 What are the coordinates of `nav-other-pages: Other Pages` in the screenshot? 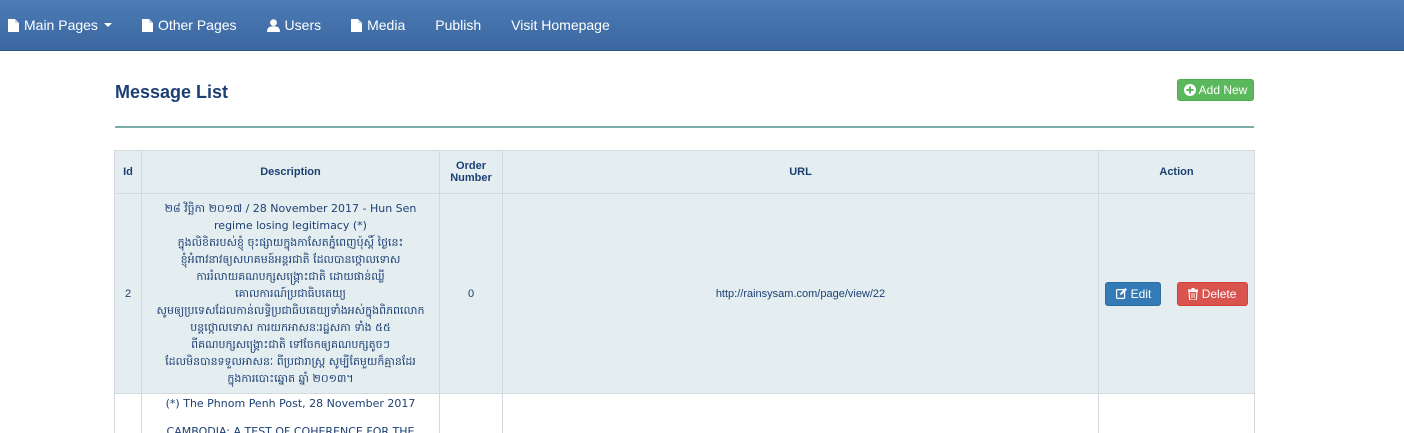 It's located at (189, 25).